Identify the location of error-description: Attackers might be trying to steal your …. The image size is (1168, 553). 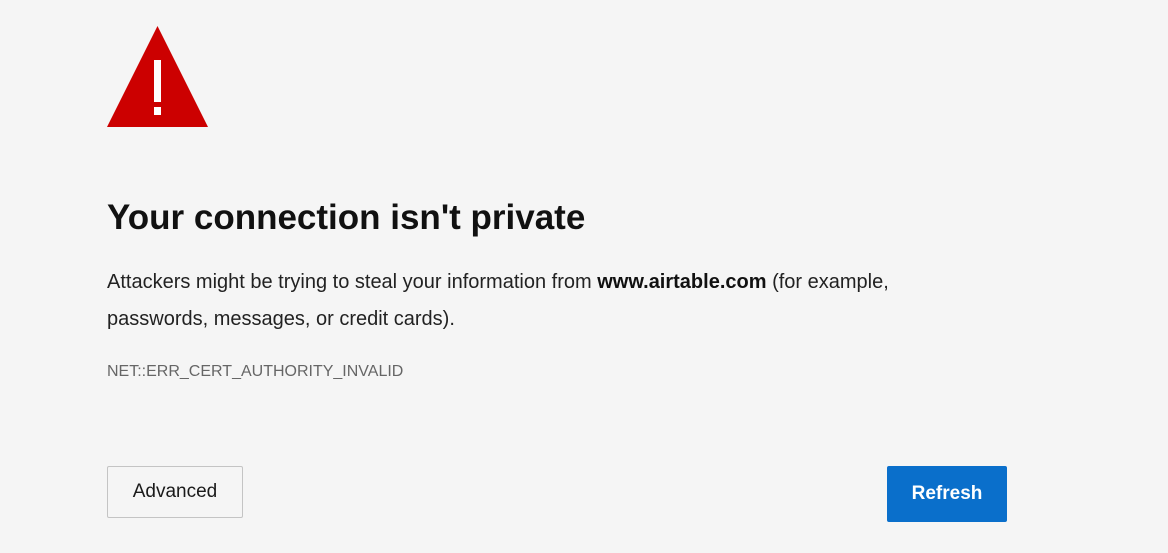
(537, 301).